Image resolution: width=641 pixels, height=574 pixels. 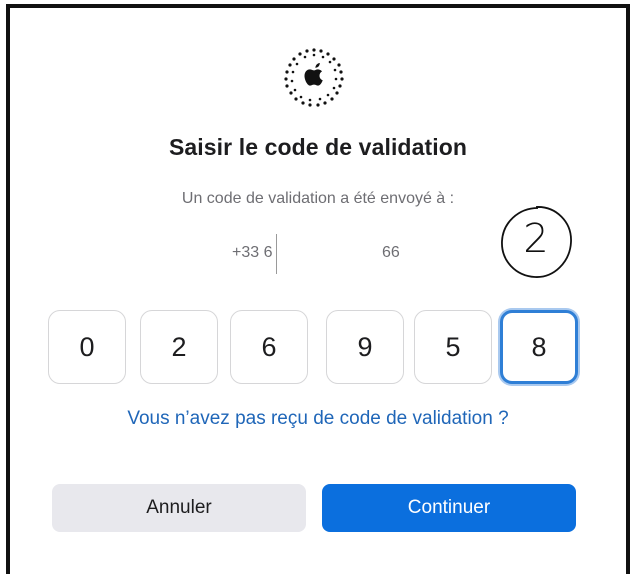 What do you see at coordinates (322, 348) in the screenshot?
I see `code-input-group: 0 2 6 9 5 8` at bounding box center [322, 348].